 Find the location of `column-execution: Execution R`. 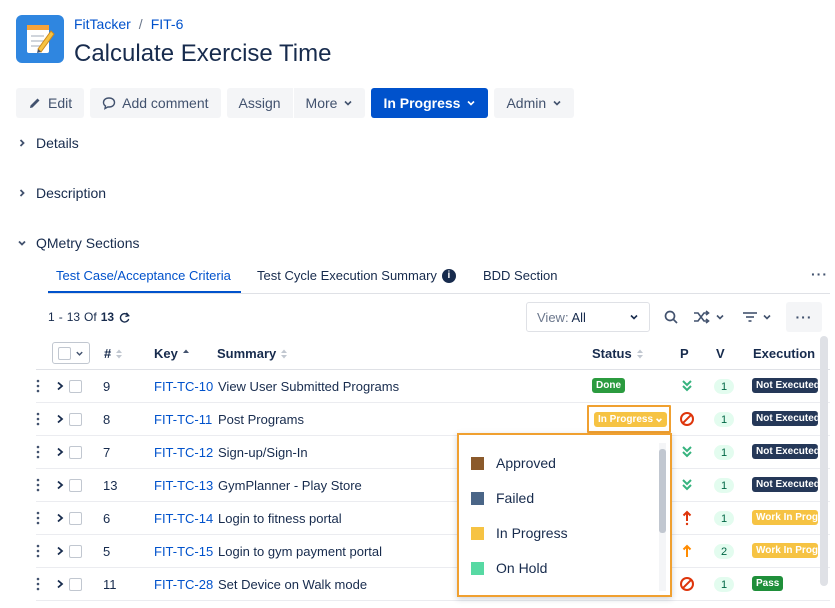

column-execution: Execution R is located at coordinates (786, 353).